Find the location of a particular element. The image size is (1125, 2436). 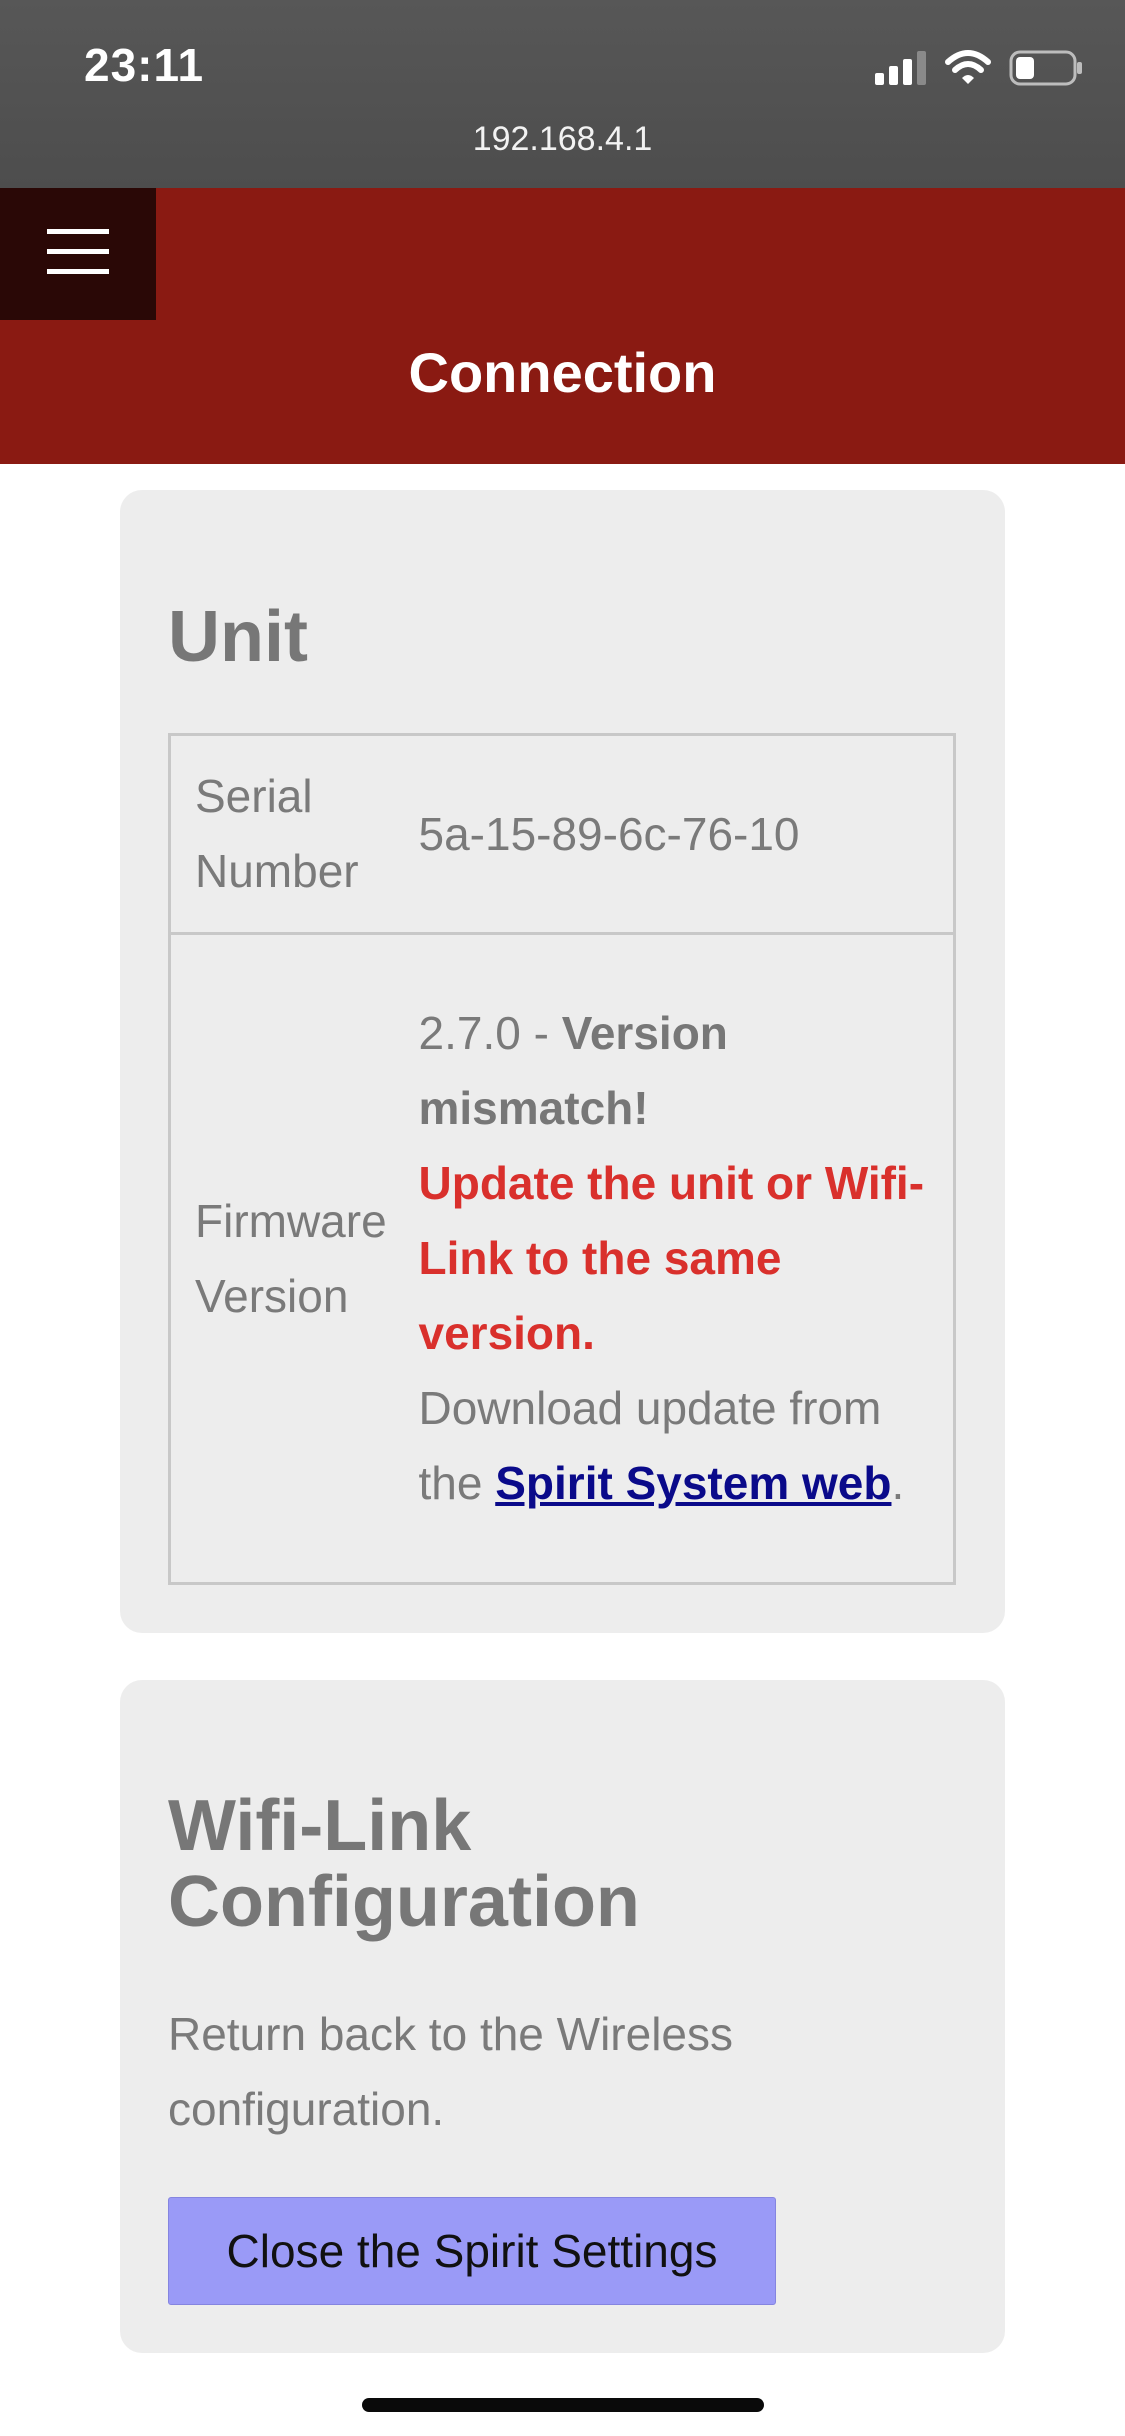

firmware-version-value: 2.7.0 is located at coordinates (469, 1033).